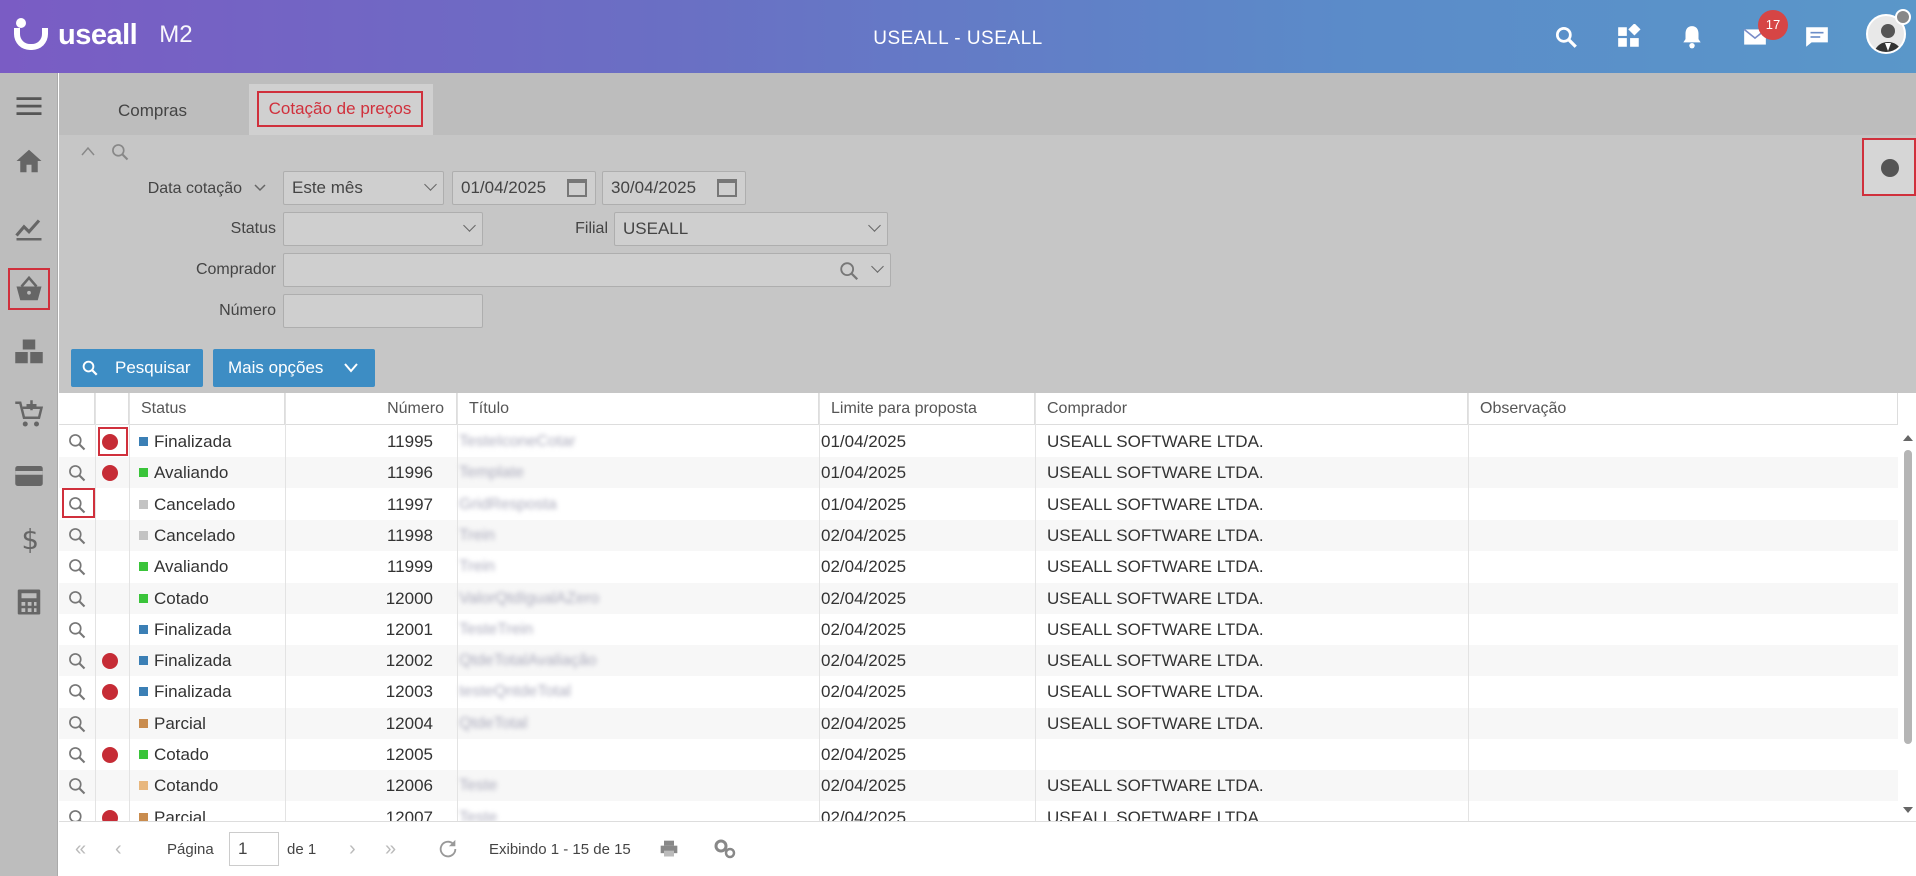  I want to click on filial-select: USEALL, so click(751, 229).